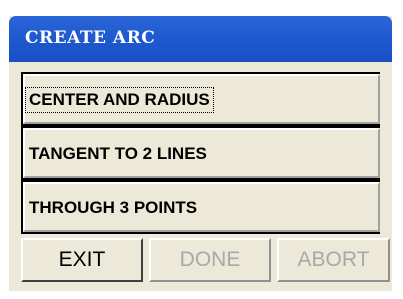 The height and width of the screenshot is (299, 403). I want to click on option-tangent-to-2-lines: TANGENT TO 2 LINES, so click(201, 153).